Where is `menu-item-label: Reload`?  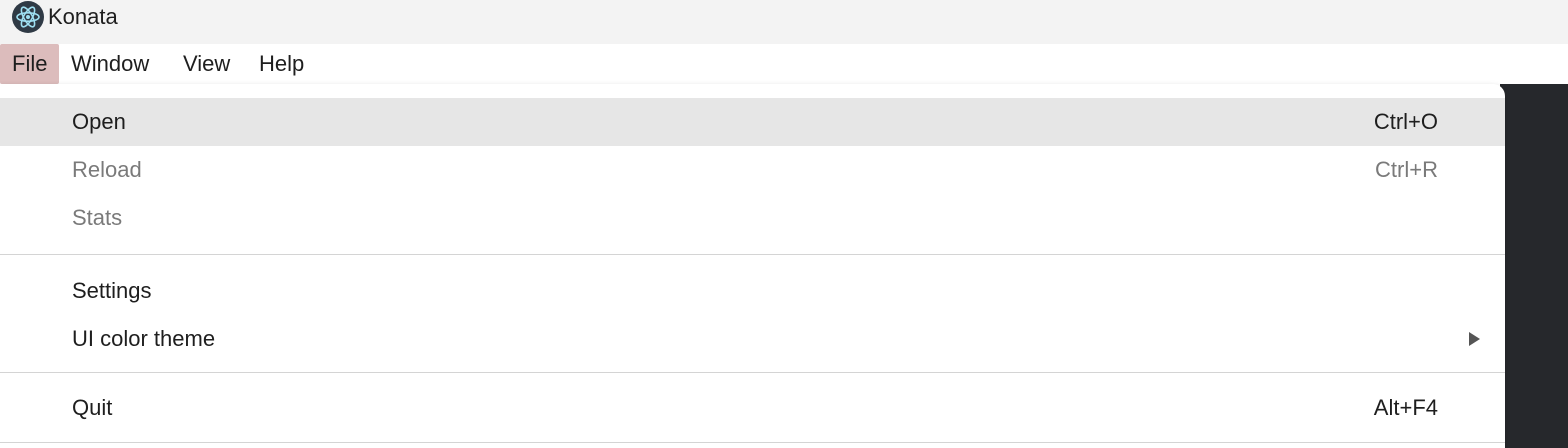
menu-item-label: Reload is located at coordinates (107, 169).